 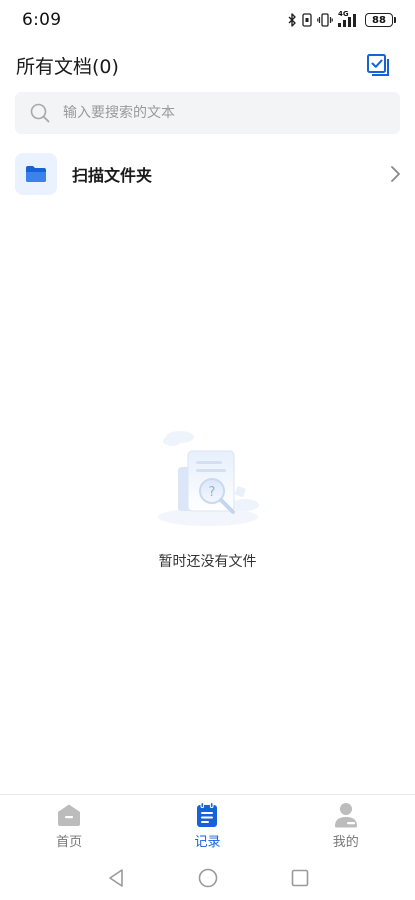 What do you see at coordinates (40, 113) in the screenshot?
I see `search-icon` at bounding box center [40, 113].